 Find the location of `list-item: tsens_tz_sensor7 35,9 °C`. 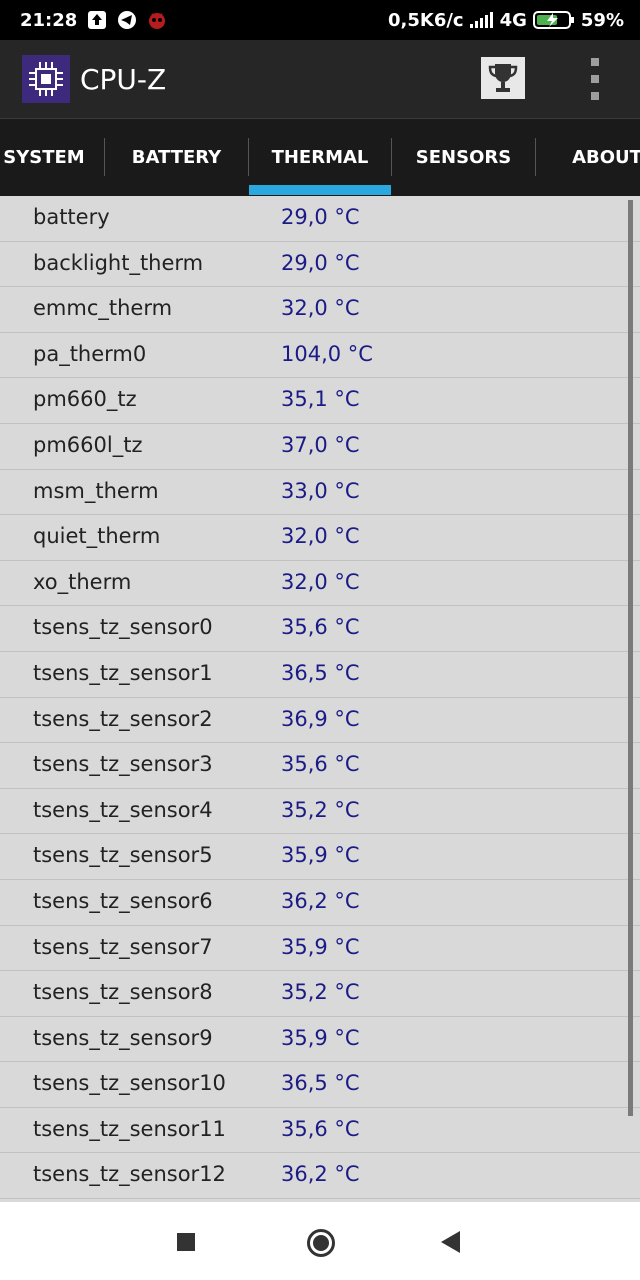

list-item: tsens_tz_sensor7 35,9 °C is located at coordinates (320, 949).